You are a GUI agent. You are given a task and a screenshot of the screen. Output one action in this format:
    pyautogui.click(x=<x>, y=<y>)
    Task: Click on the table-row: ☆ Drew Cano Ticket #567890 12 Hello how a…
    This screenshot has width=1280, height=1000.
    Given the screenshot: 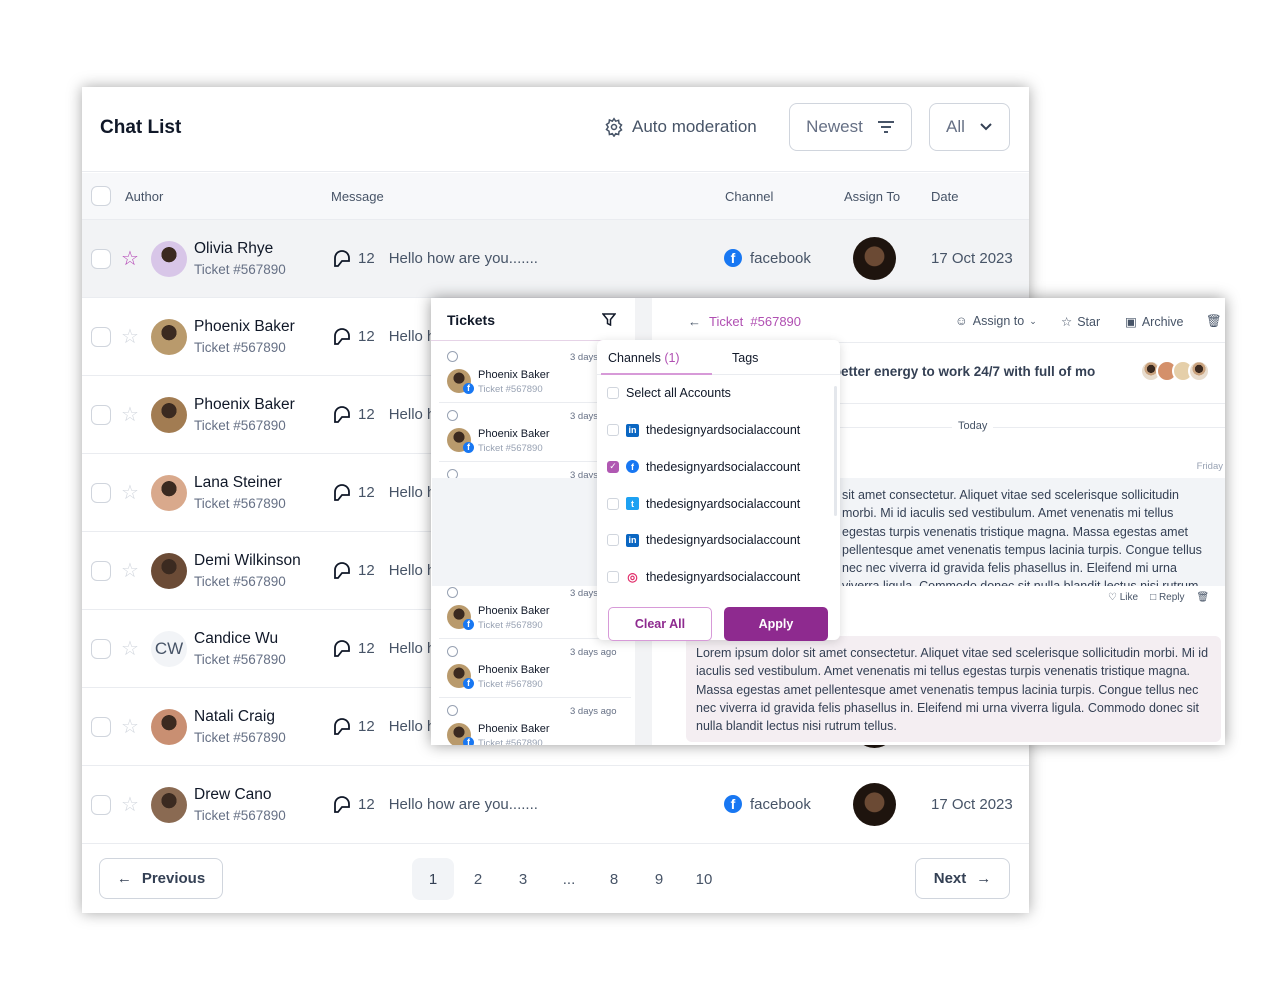 What is the action you would take?
    pyautogui.click(x=555, y=805)
    